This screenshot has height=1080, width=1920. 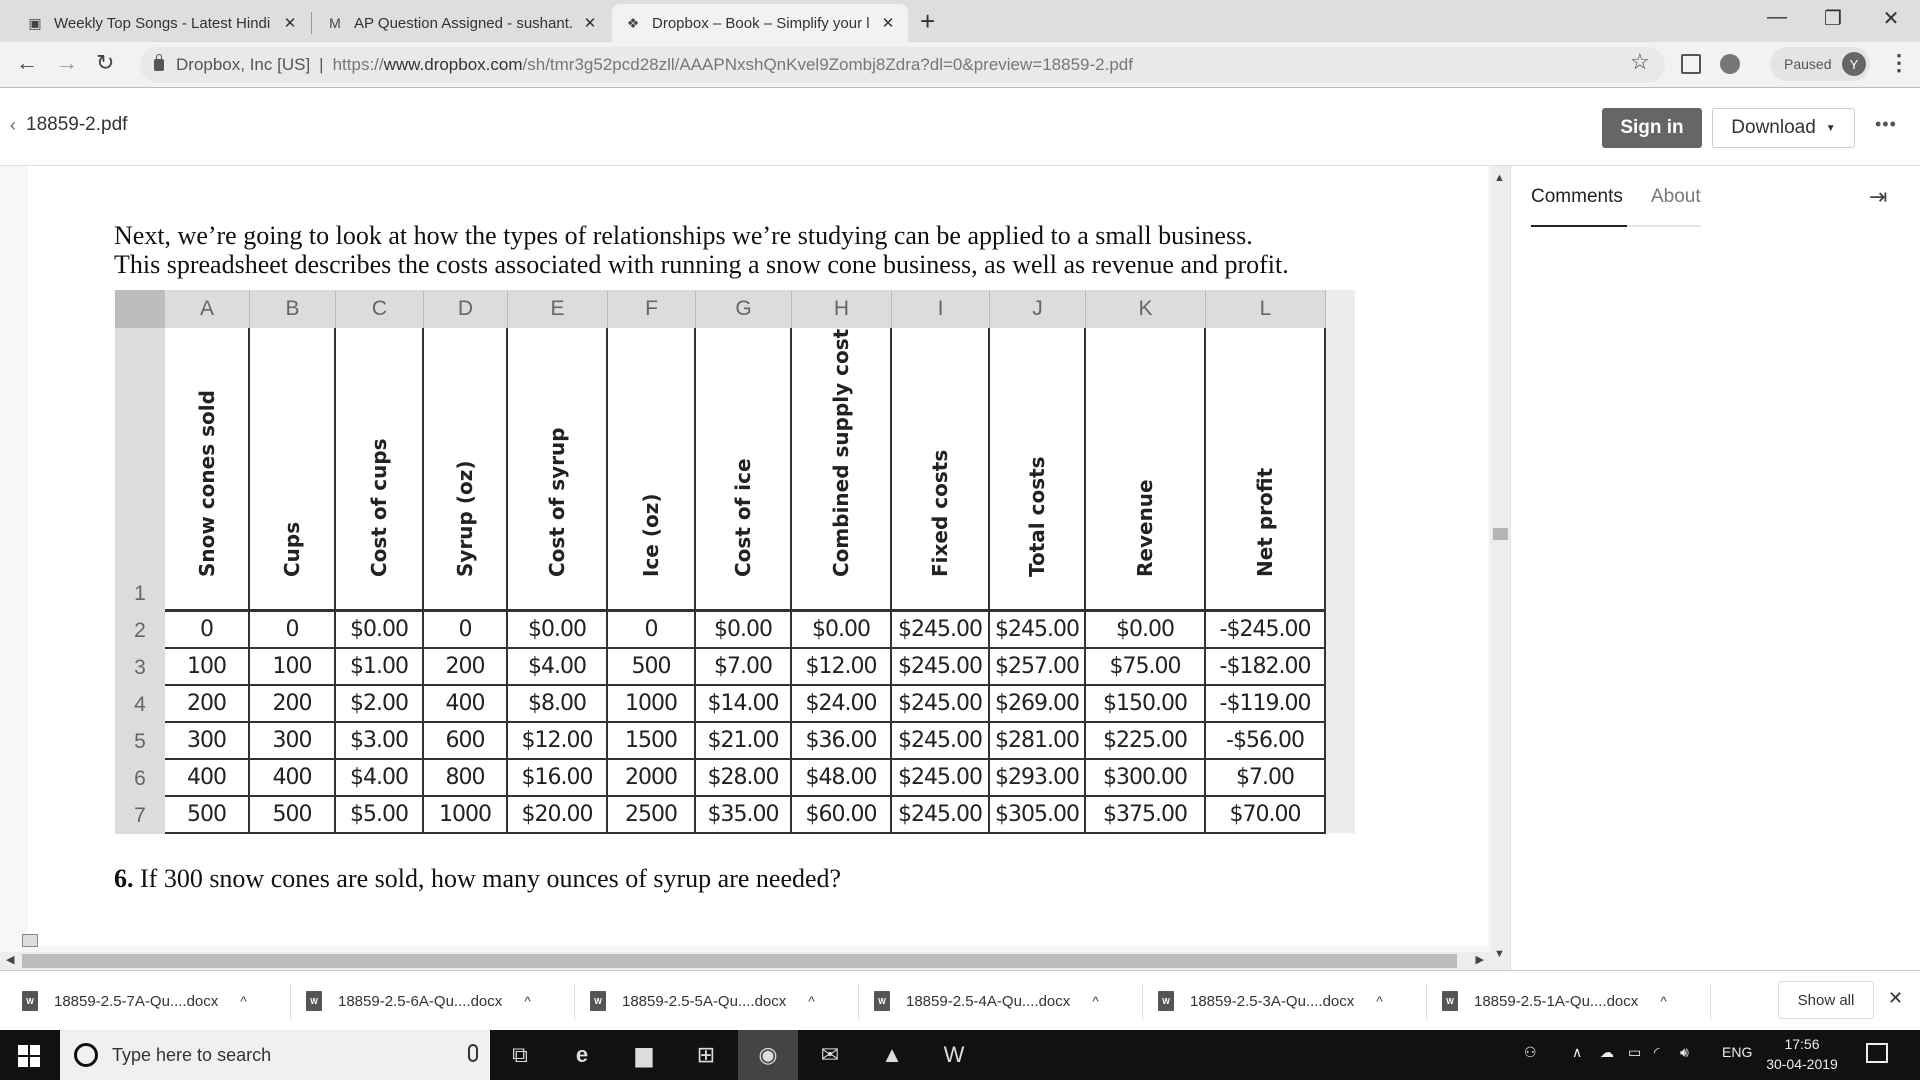 I want to click on onedrive-icon: ☁, so click(x=1607, y=1052).